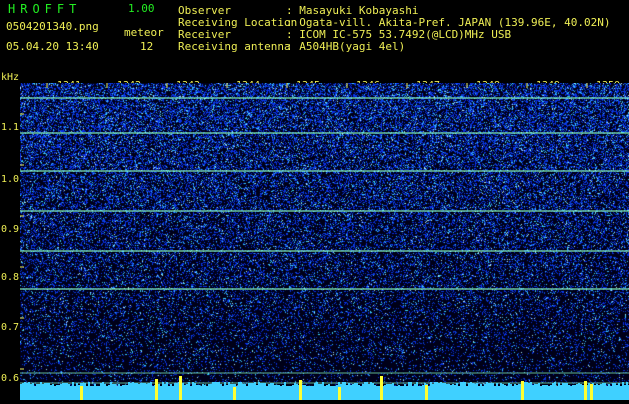 The width and height of the screenshot is (629, 404). Describe the element at coordinates (52, 26) in the screenshot. I see `file-name: 0504201340.png` at that location.